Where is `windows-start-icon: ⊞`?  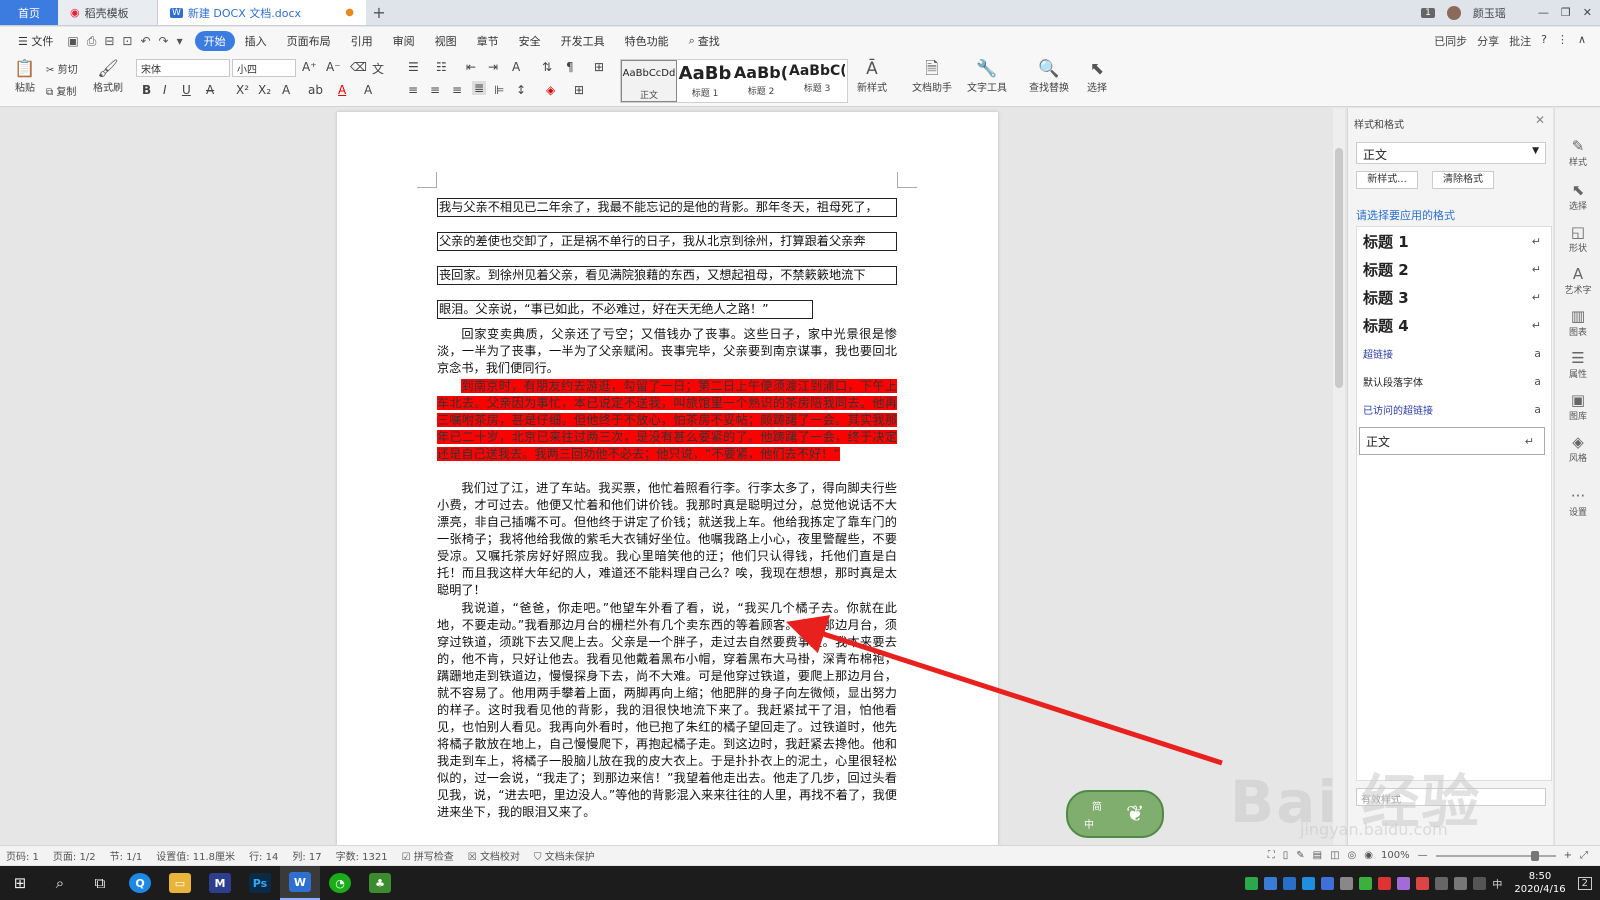 windows-start-icon: ⊞ is located at coordinates (20, 883).